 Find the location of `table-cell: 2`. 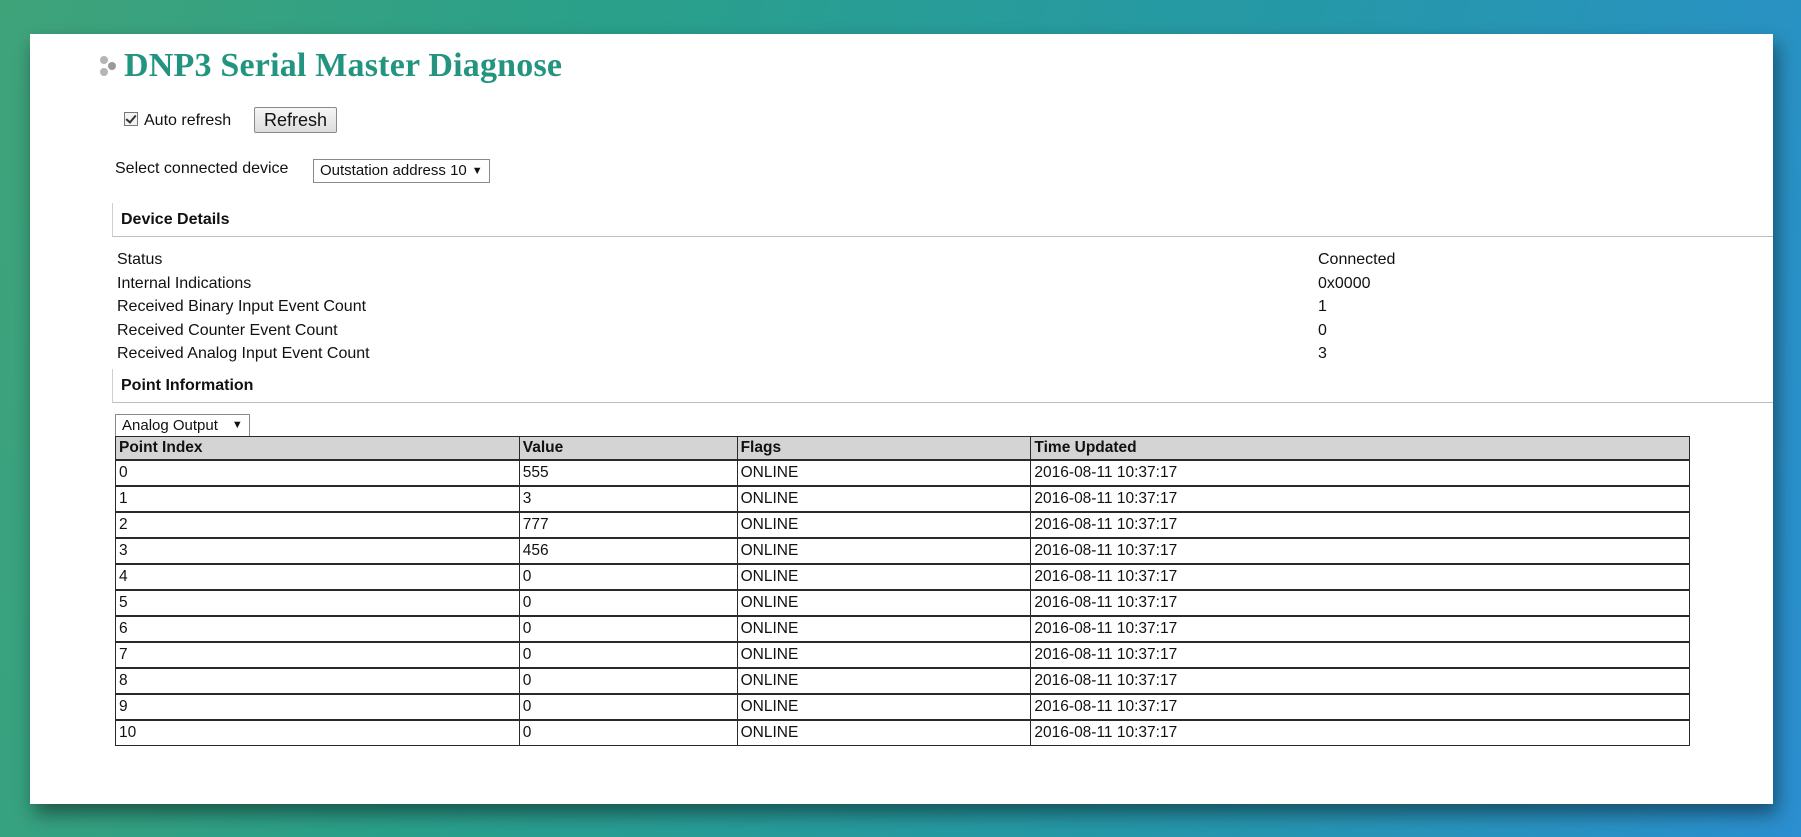

table-cell: 2 is located at coordinates (317, 524).